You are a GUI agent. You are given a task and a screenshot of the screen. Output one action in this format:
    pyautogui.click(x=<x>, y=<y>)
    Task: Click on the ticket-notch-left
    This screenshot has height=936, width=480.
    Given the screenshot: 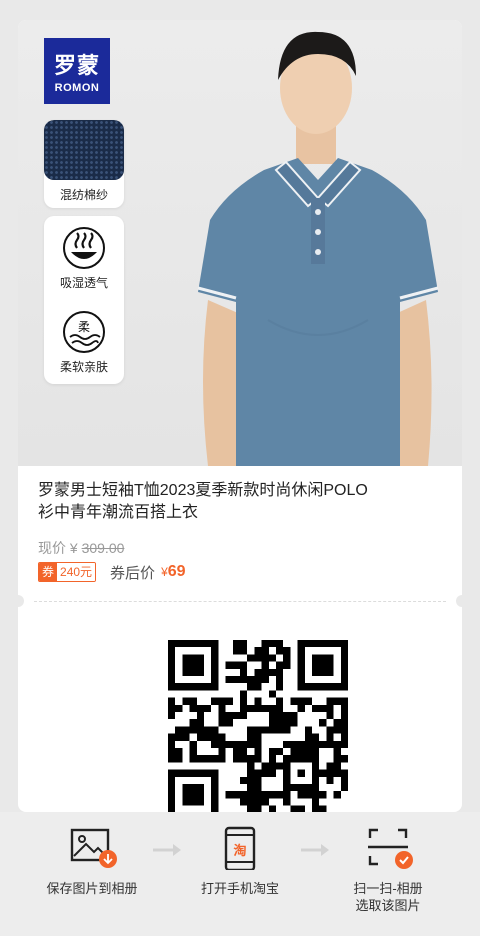 What is the action you would take?
    pyautogui.click(x=18, y=601)
    